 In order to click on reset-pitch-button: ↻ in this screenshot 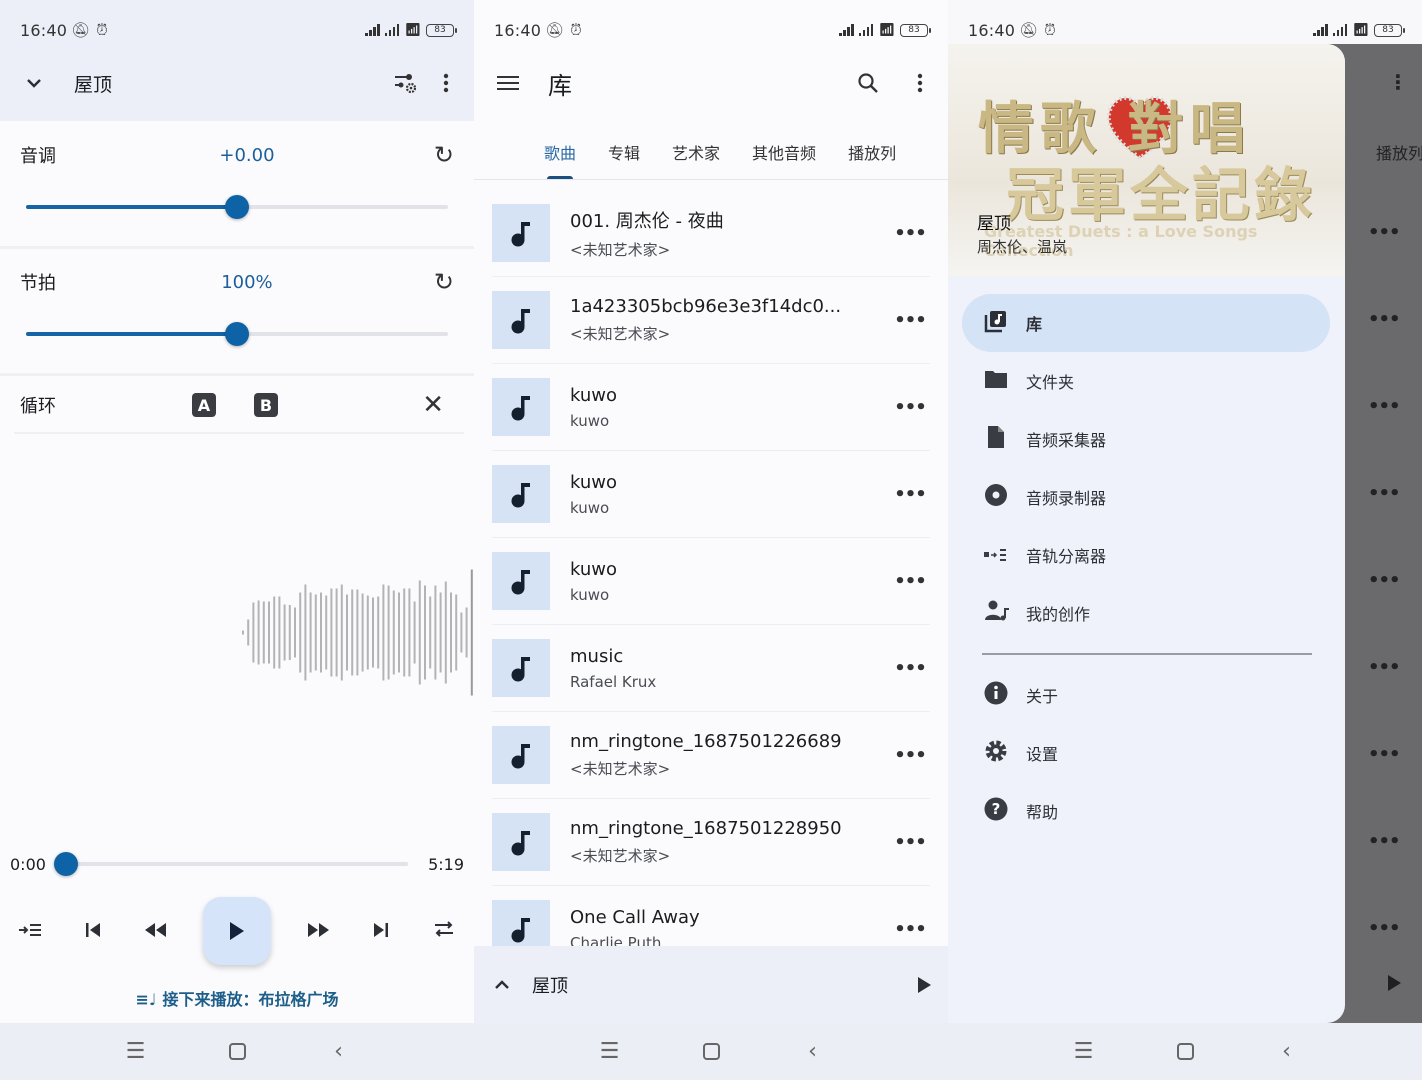, I will do `click(444, 155)`.